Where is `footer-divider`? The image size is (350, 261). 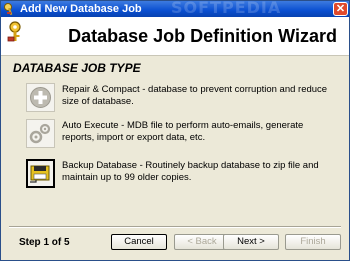 footer-divider is located at coordinates (175, 227).